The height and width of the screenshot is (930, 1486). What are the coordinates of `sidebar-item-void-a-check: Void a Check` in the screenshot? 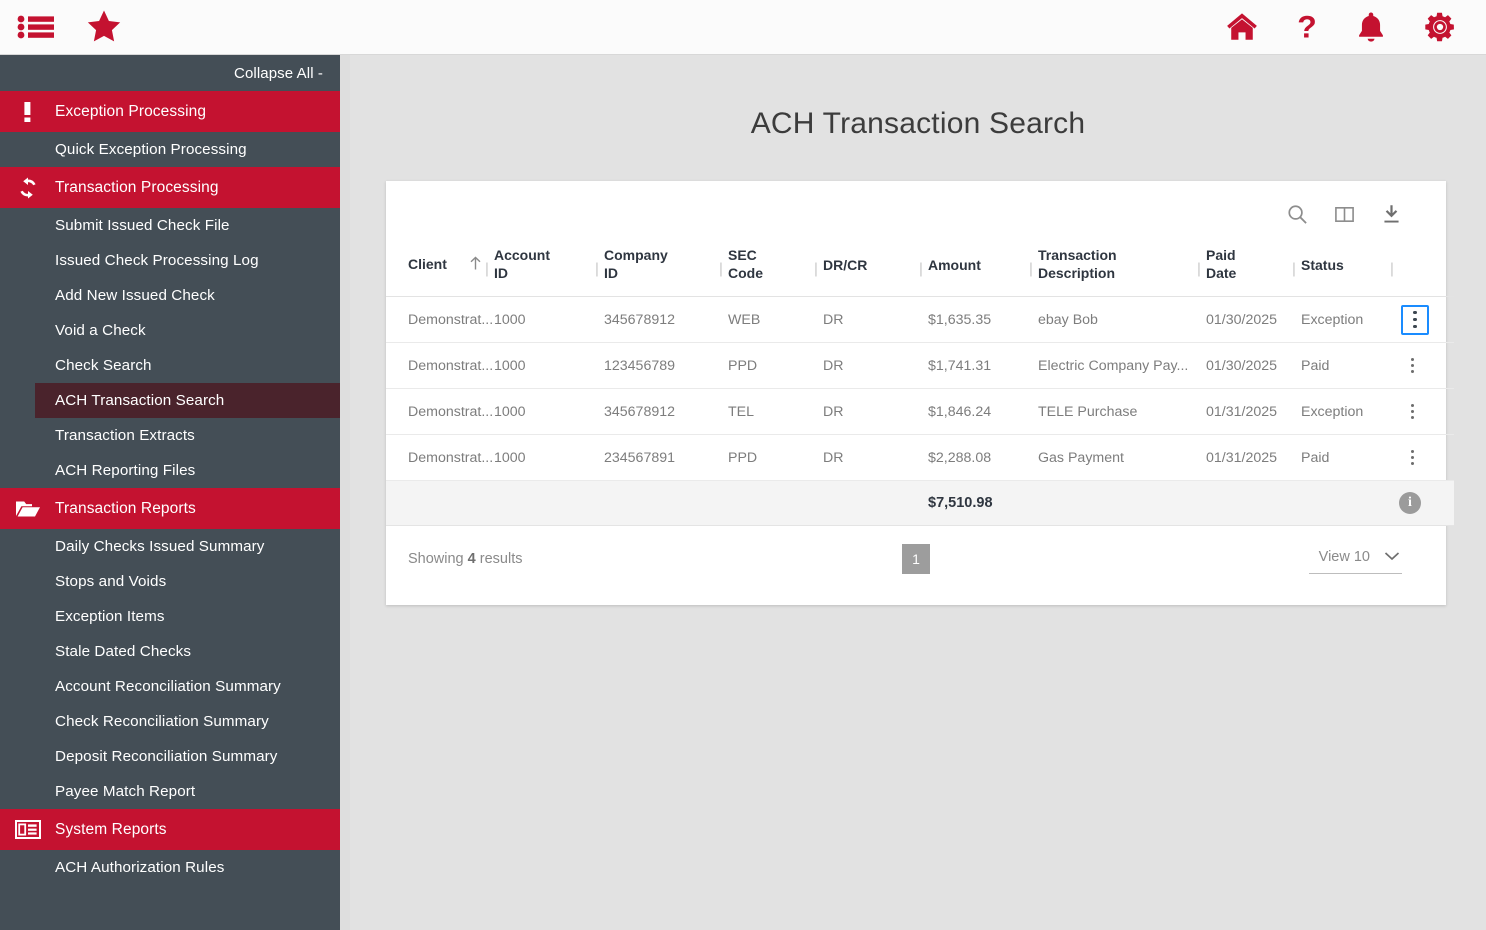 It's located at (170, 330).